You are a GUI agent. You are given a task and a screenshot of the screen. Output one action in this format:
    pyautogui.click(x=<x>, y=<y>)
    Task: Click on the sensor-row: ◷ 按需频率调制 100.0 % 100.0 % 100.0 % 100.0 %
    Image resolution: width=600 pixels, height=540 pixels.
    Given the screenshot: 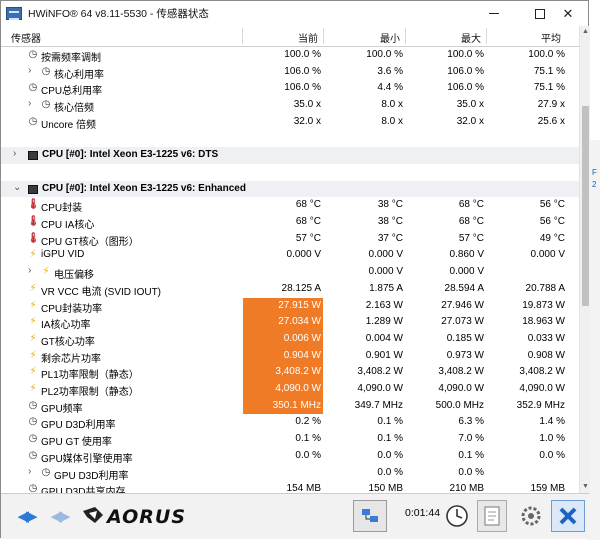 What is the action you would take?
    pyautogui.click(x=290, y=55)
    